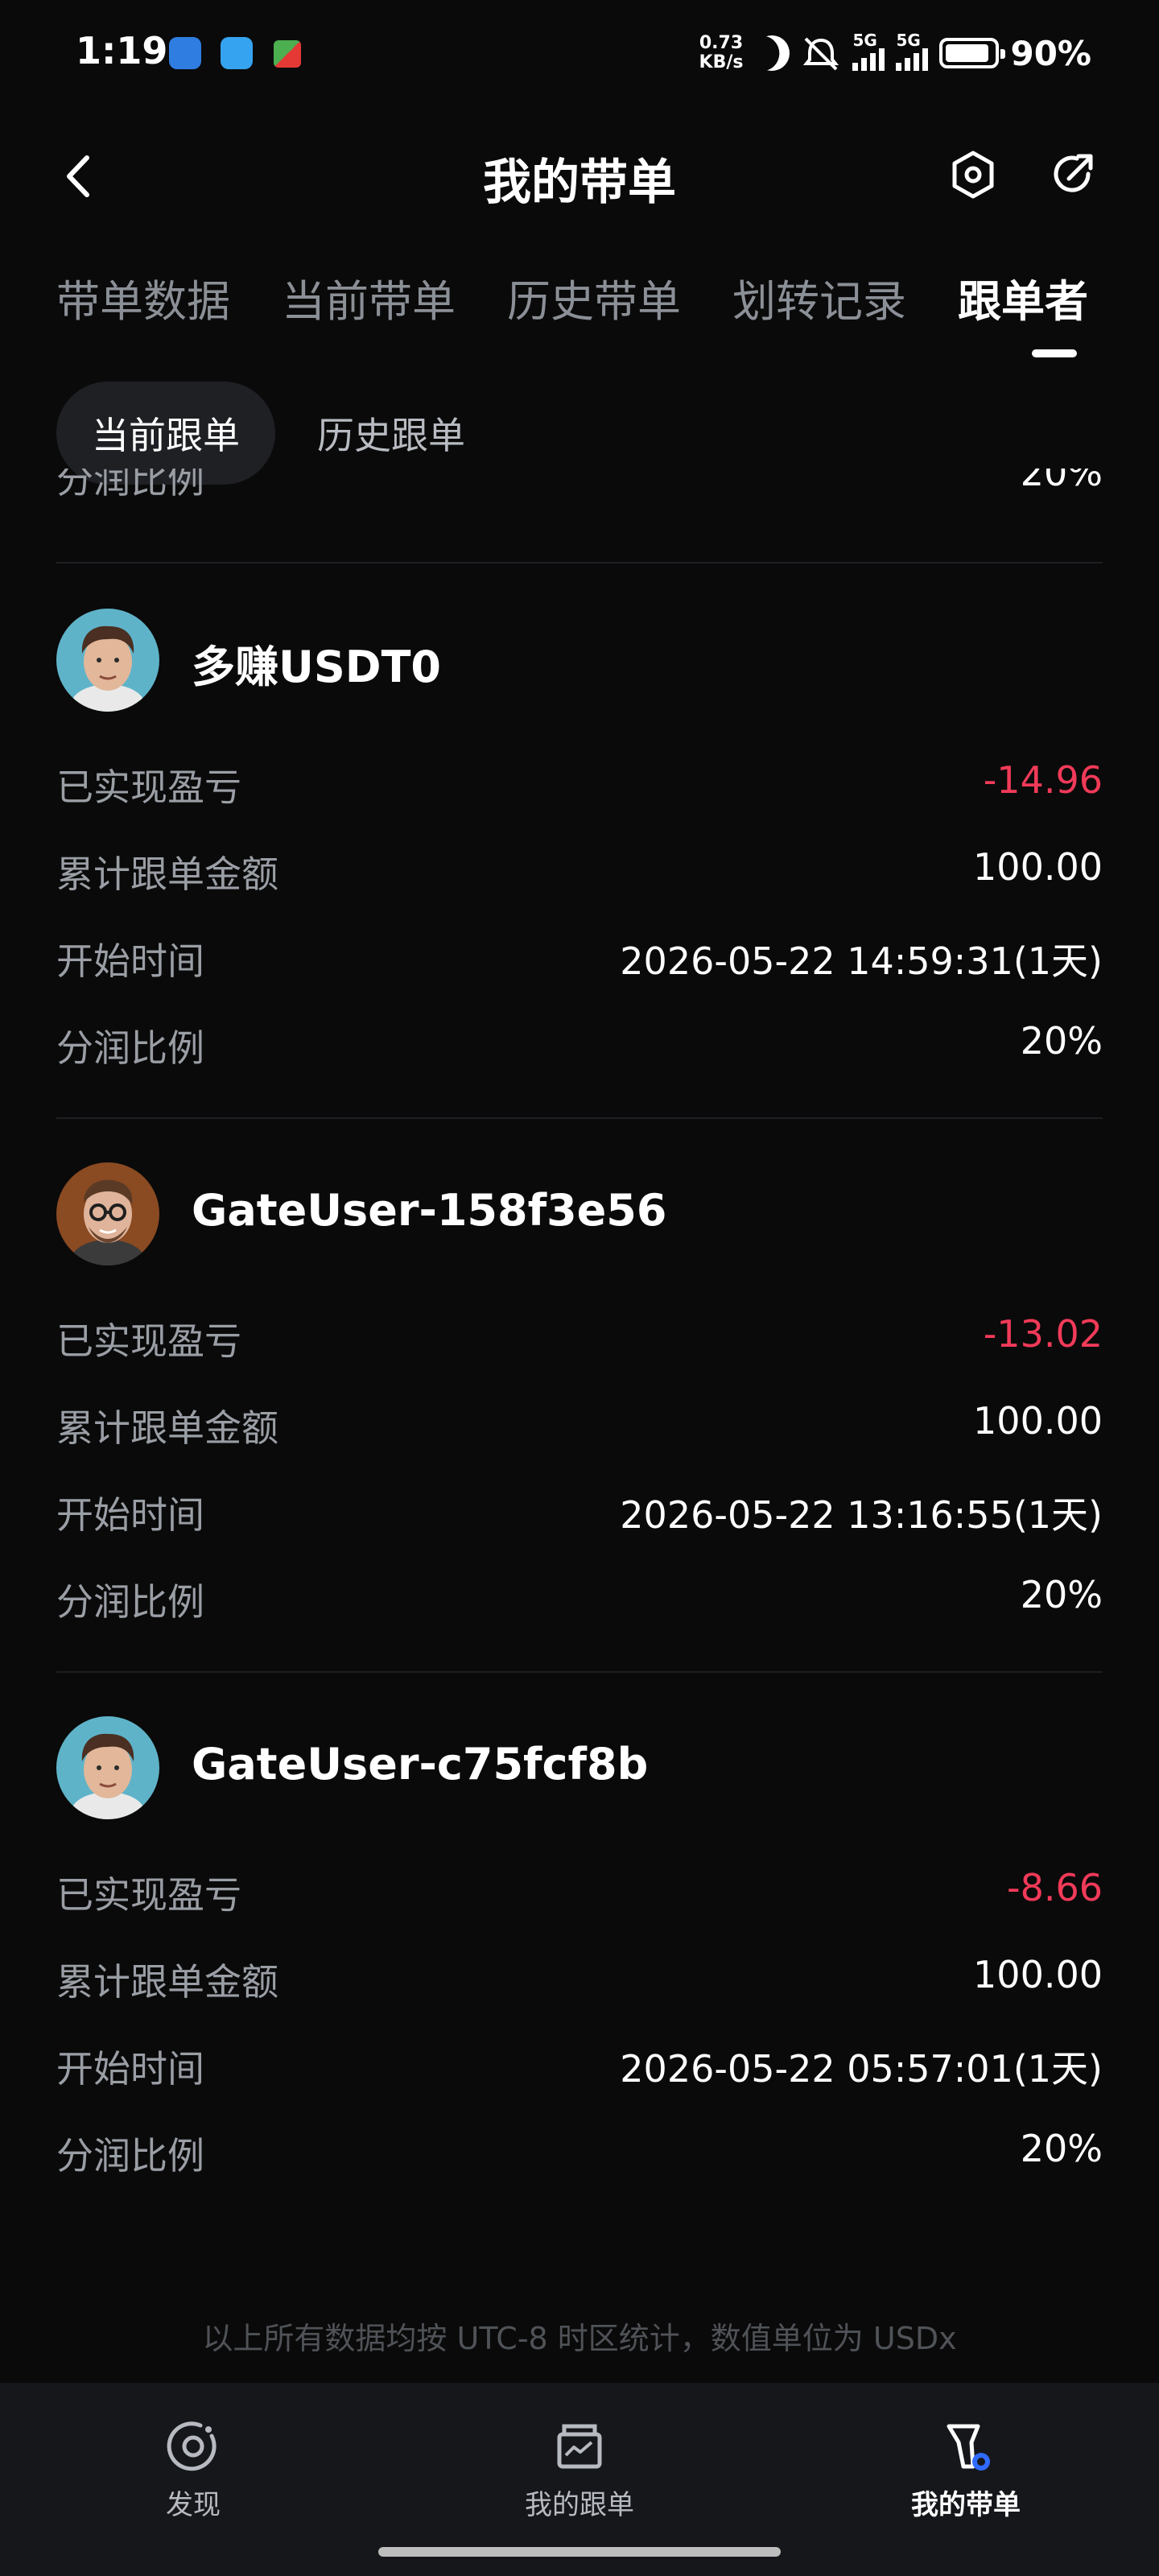 Image resolution: width=1159 pixels, height=2576 pixels. Describe the element at coordinates (193, 2505) in the screenshot. I see `nav-label: 发现` at that location.